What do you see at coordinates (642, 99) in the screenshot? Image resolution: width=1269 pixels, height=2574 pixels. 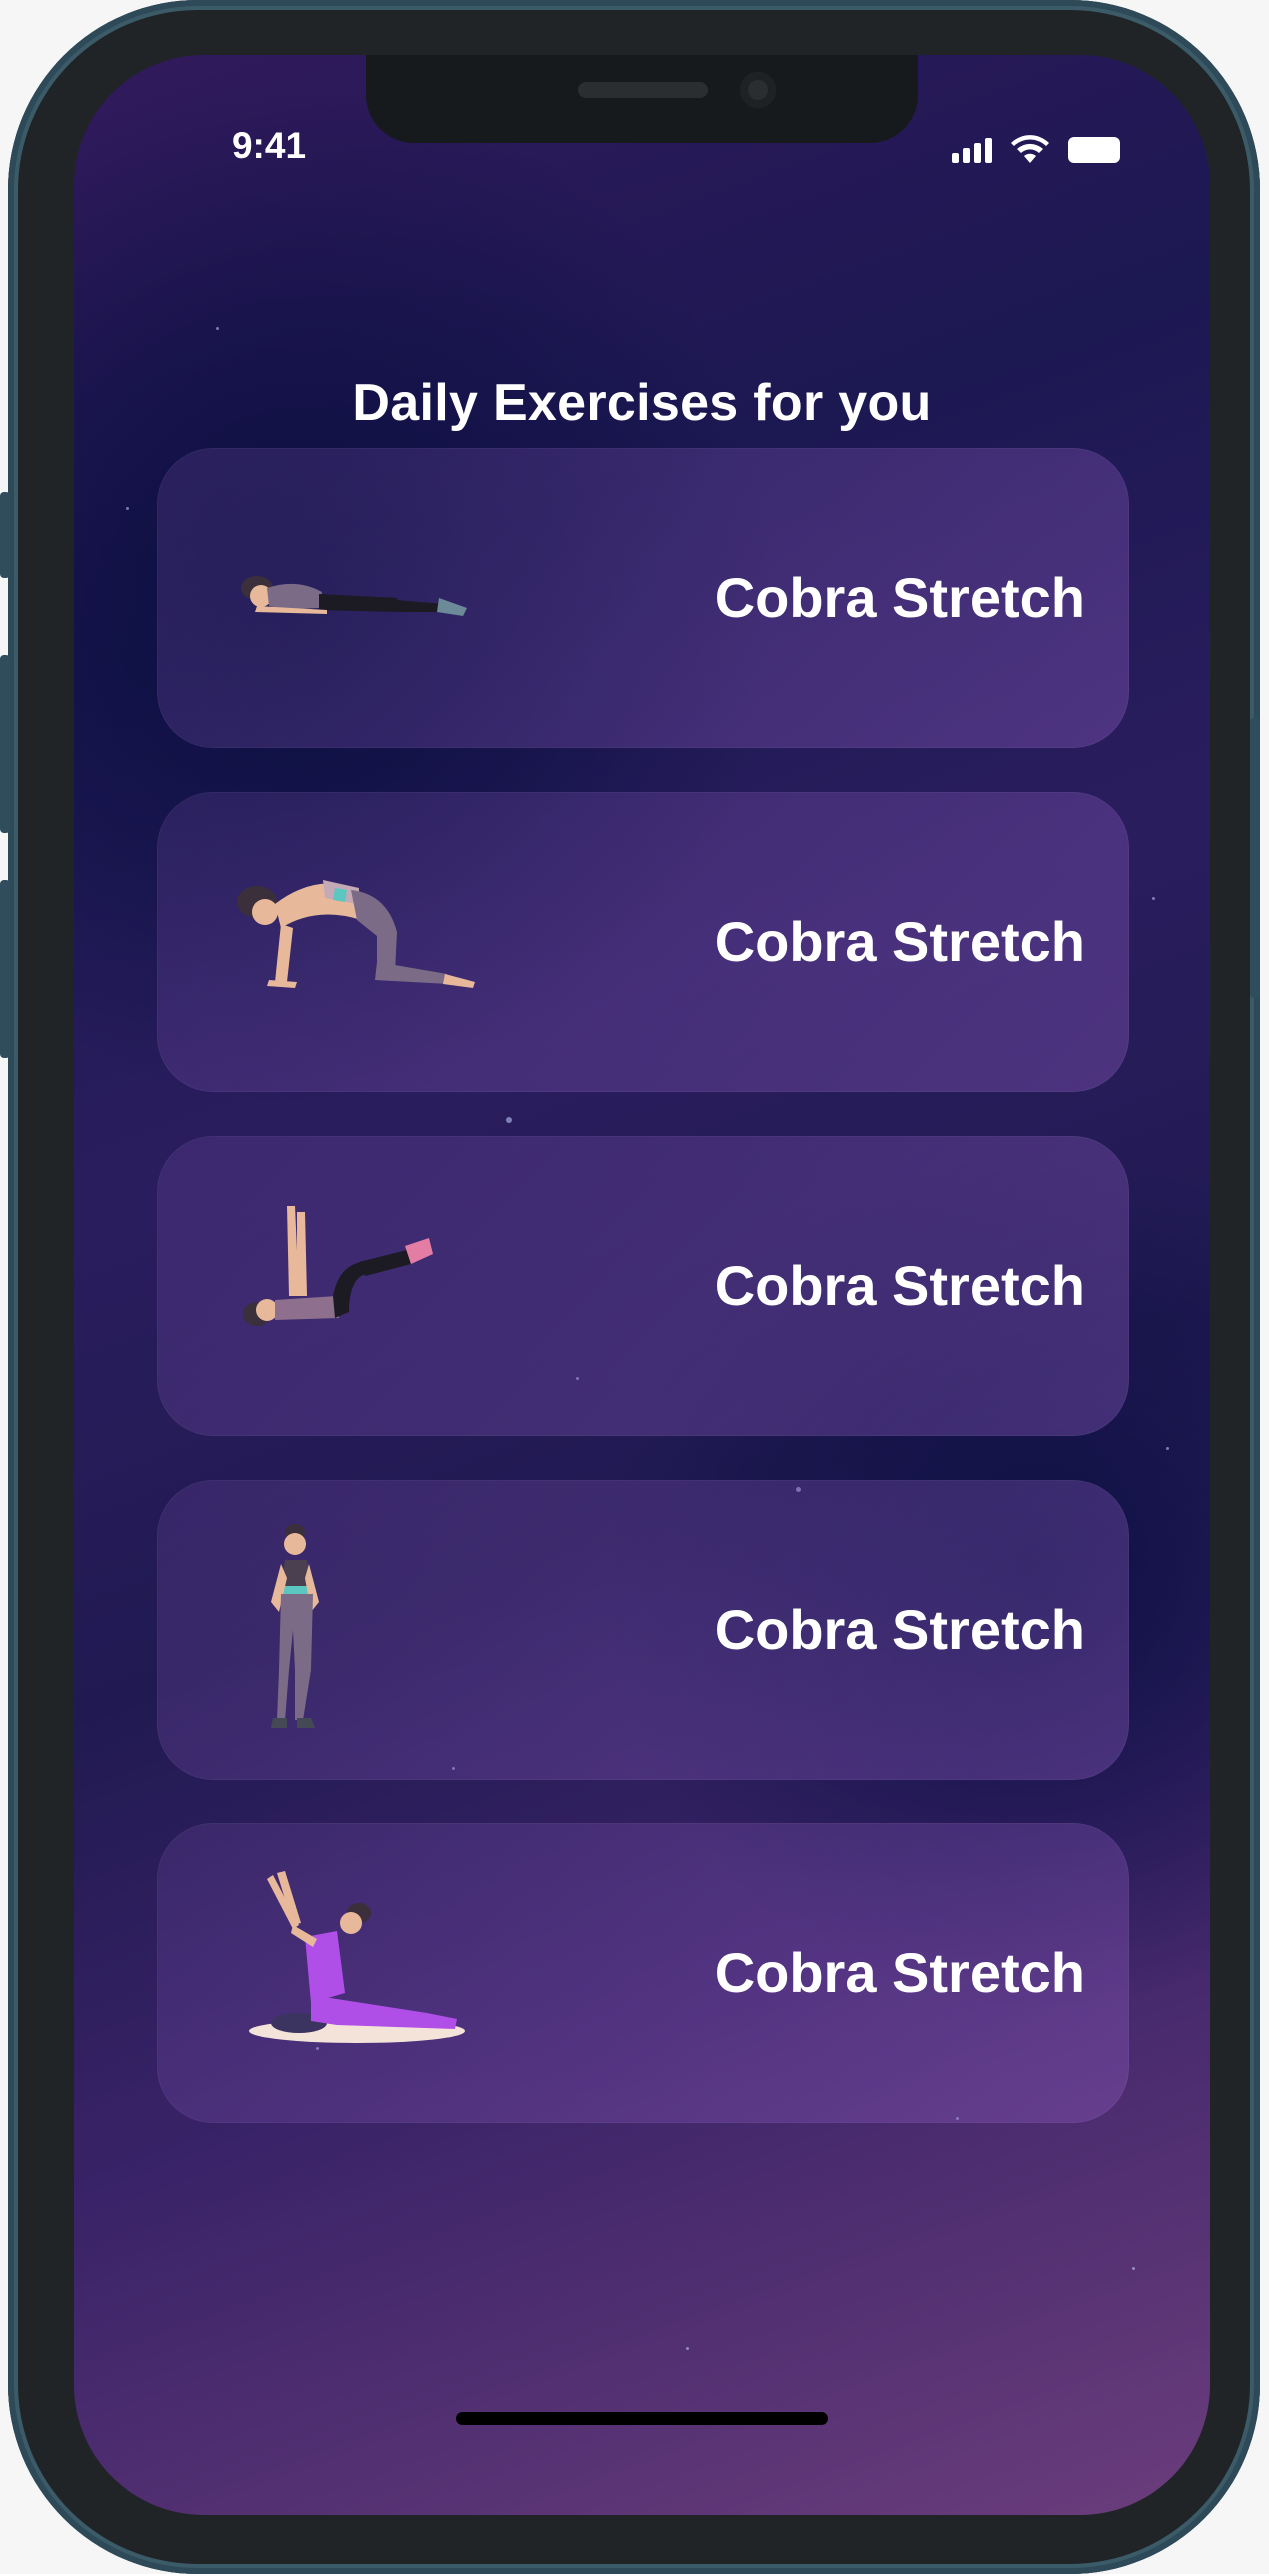 I see `notch` at bounding box center [642, 99].